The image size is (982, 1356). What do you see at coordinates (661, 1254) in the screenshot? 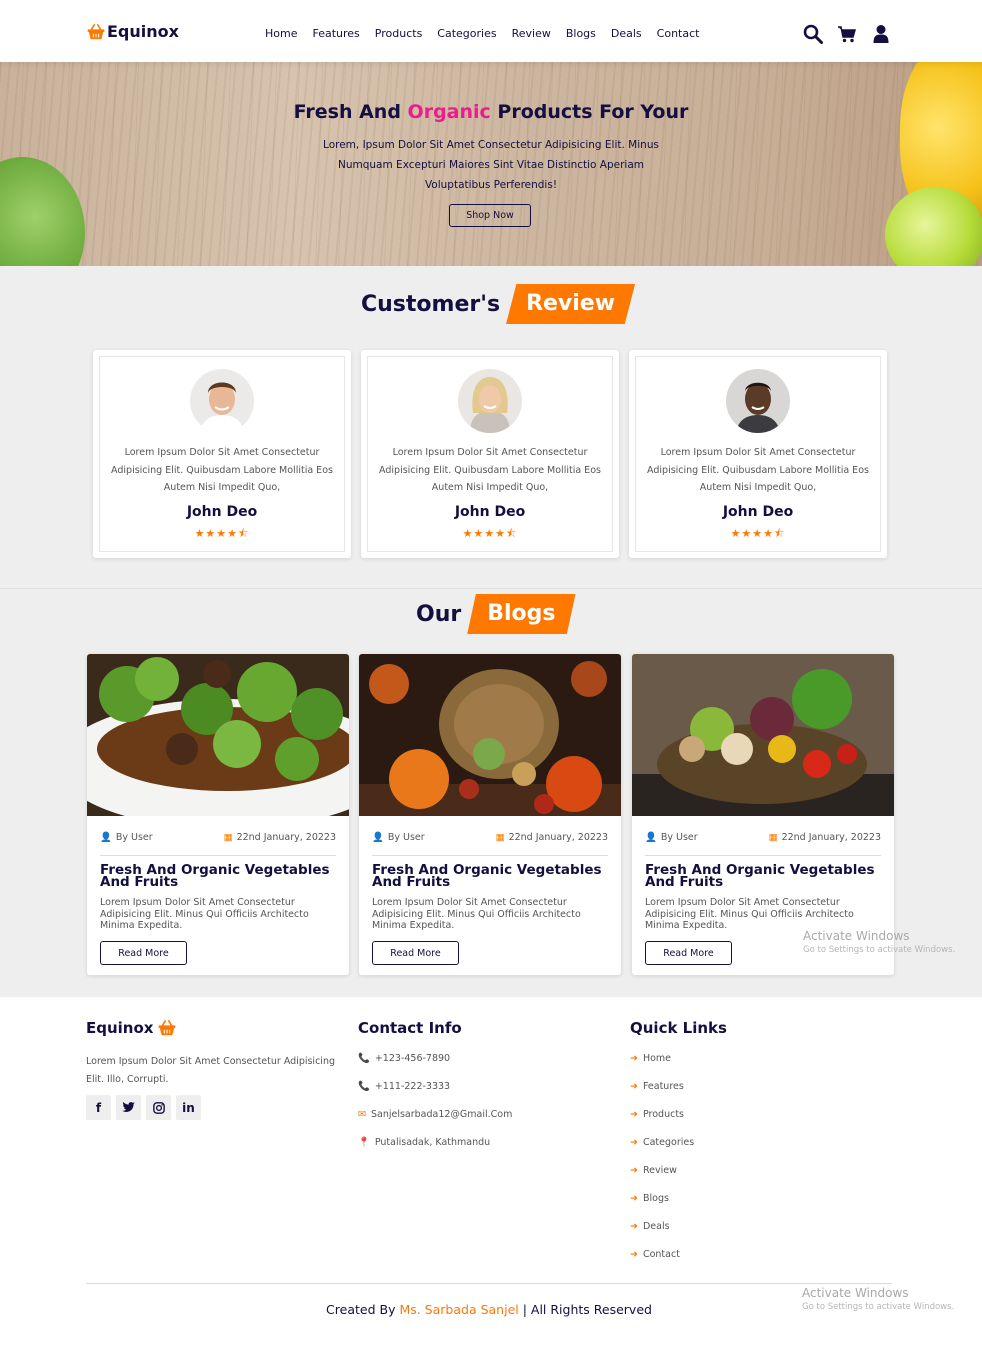
I see `quick-link-label: Contact` at bounding box center [661, 1254].